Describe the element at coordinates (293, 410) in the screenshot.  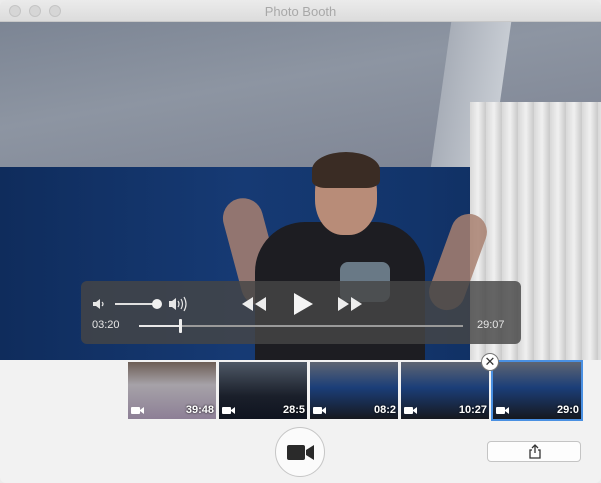
I see `thumbnail-duration: 28:5` at that location.